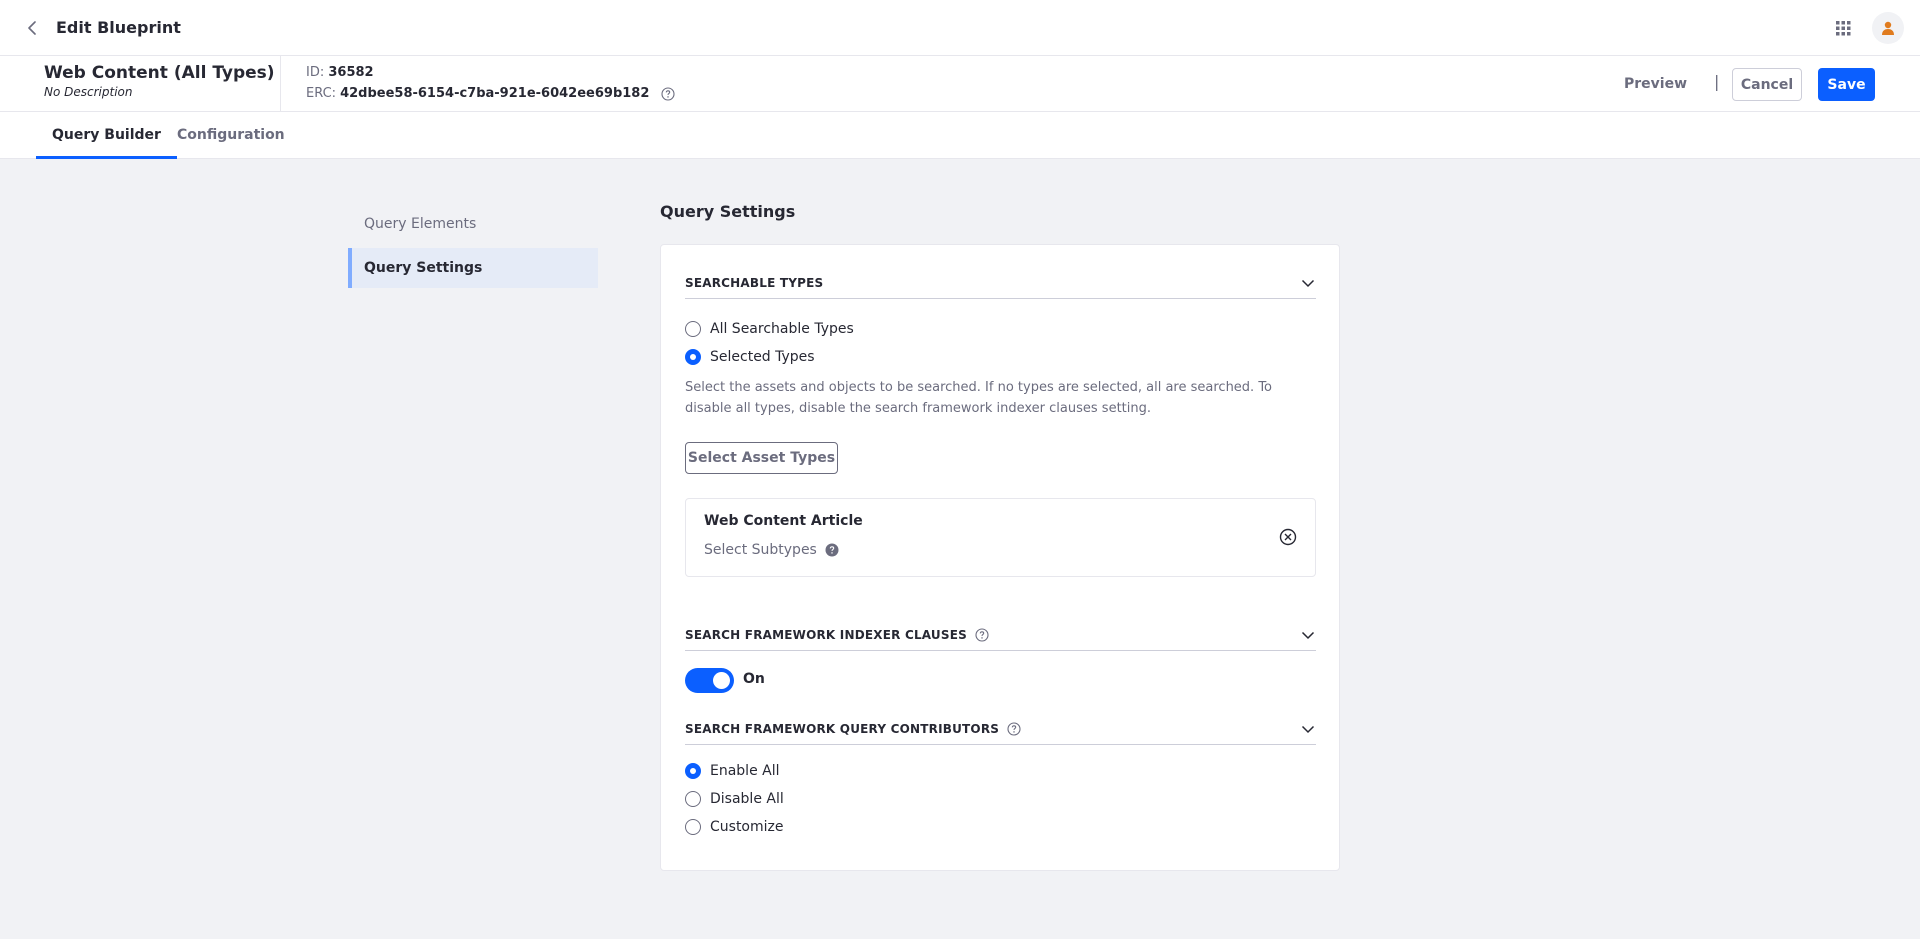 The height and width of the screenshot is (939, 1920). I want to click on info-divider, so click(280, 84).